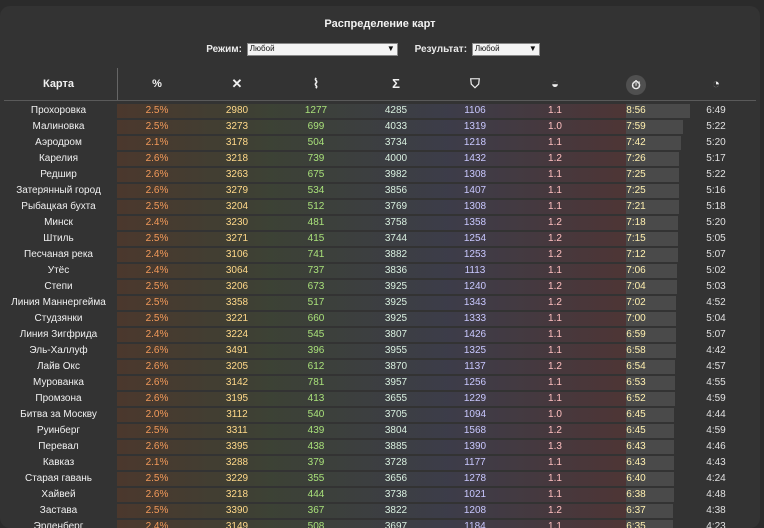  Describe the element at coordinates (58, 430) in the screenshot. I see `cell-map-name: Руинберг` at that location.